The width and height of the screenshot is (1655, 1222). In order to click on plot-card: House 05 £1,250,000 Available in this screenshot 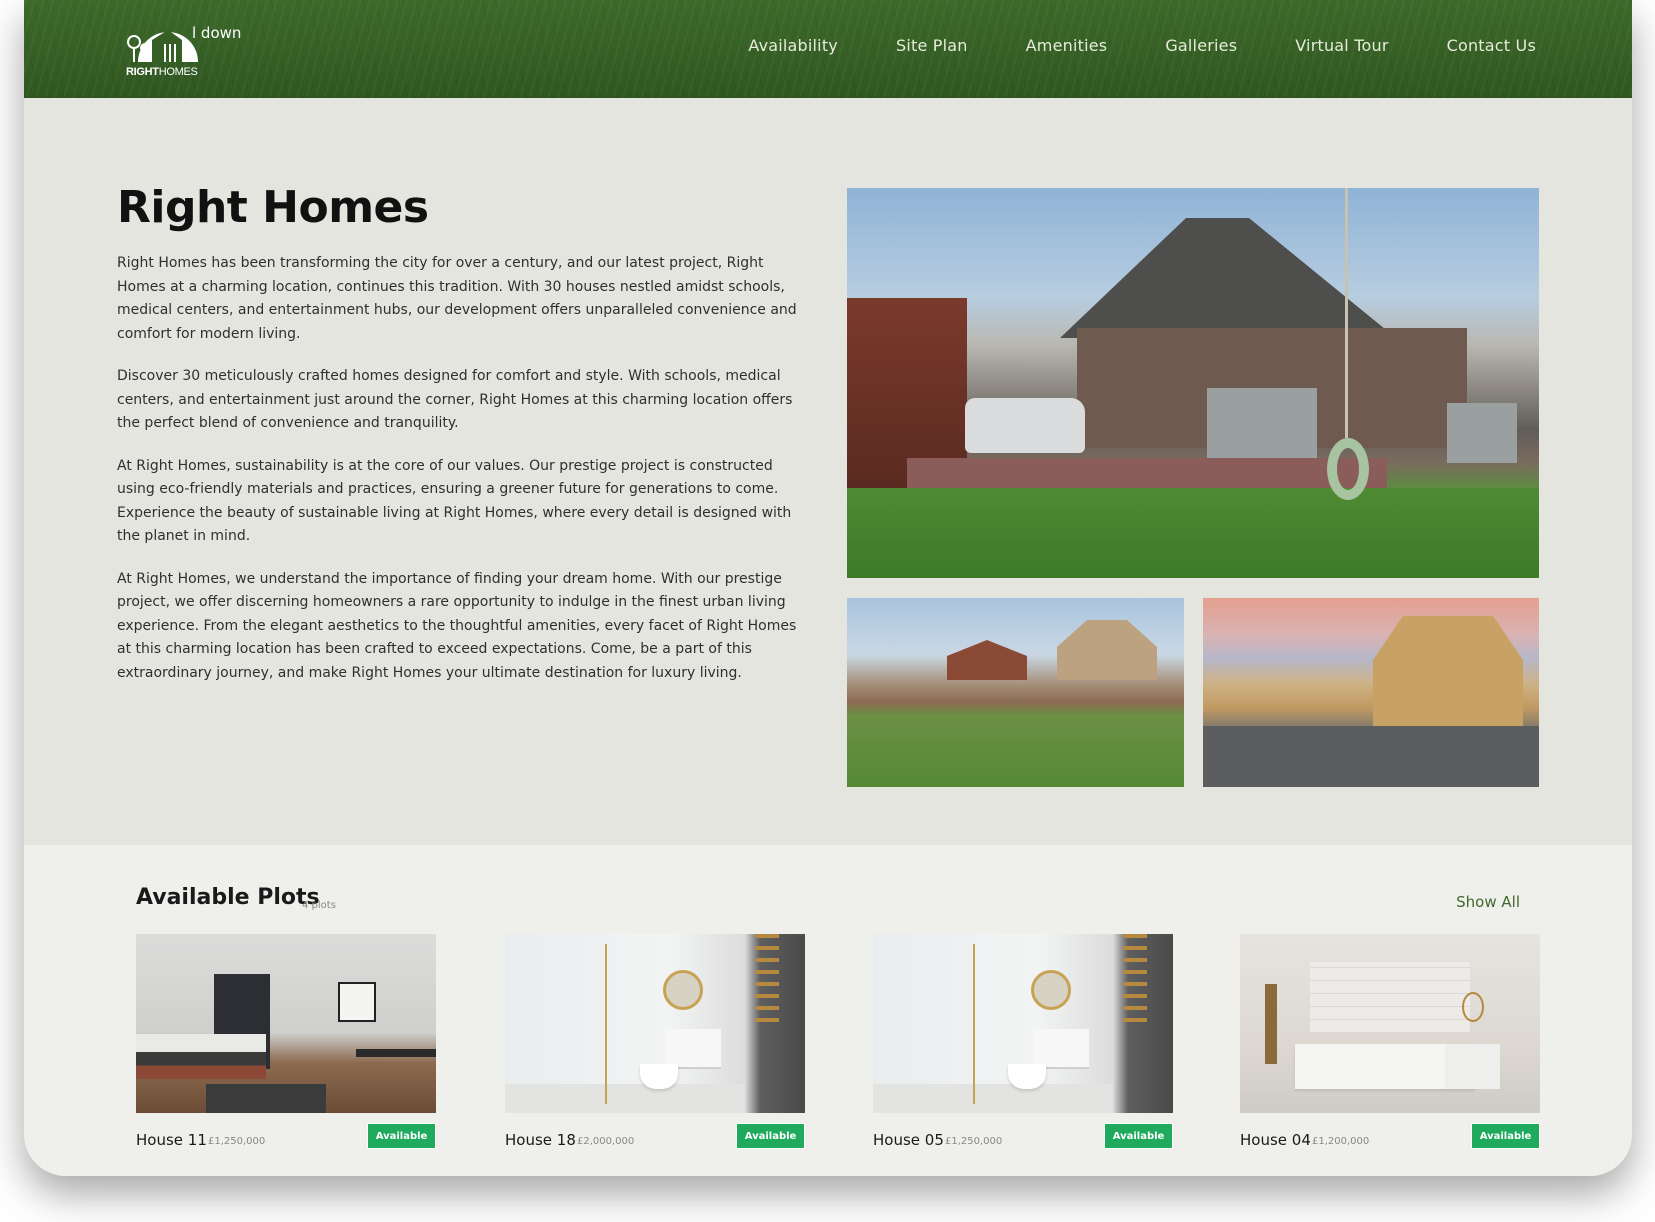, I will do `click(1023, 1041)`.